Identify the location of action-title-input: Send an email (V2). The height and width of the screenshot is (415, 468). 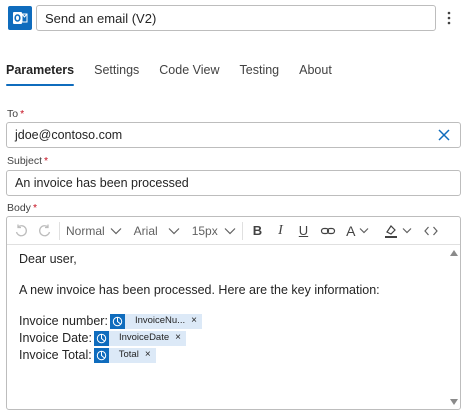
(236, 18).